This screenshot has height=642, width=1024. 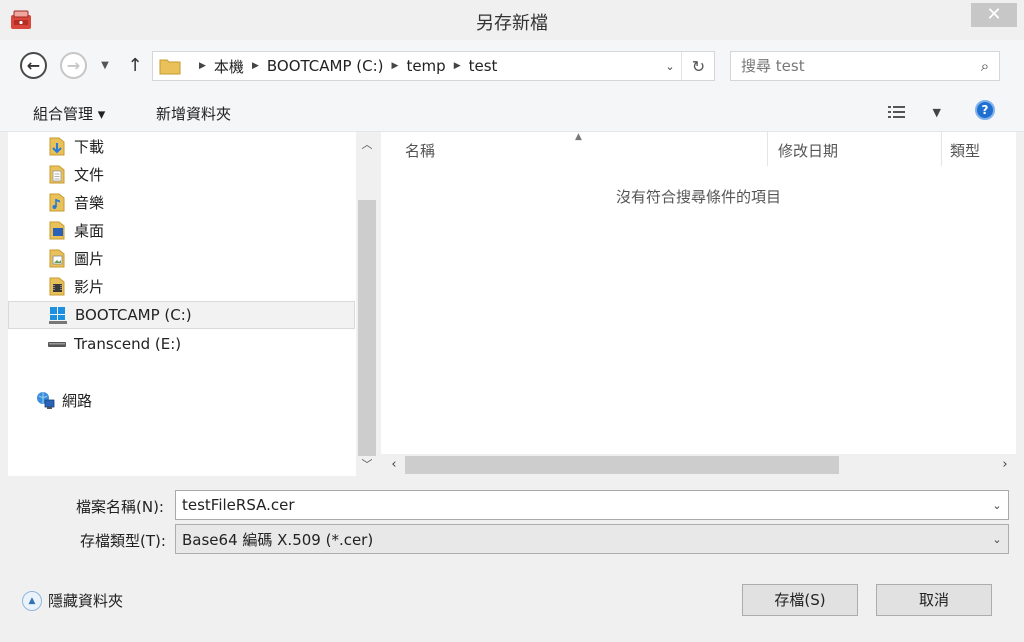 I want to click on desktop-folder-icon, so click(x=57, y=230).